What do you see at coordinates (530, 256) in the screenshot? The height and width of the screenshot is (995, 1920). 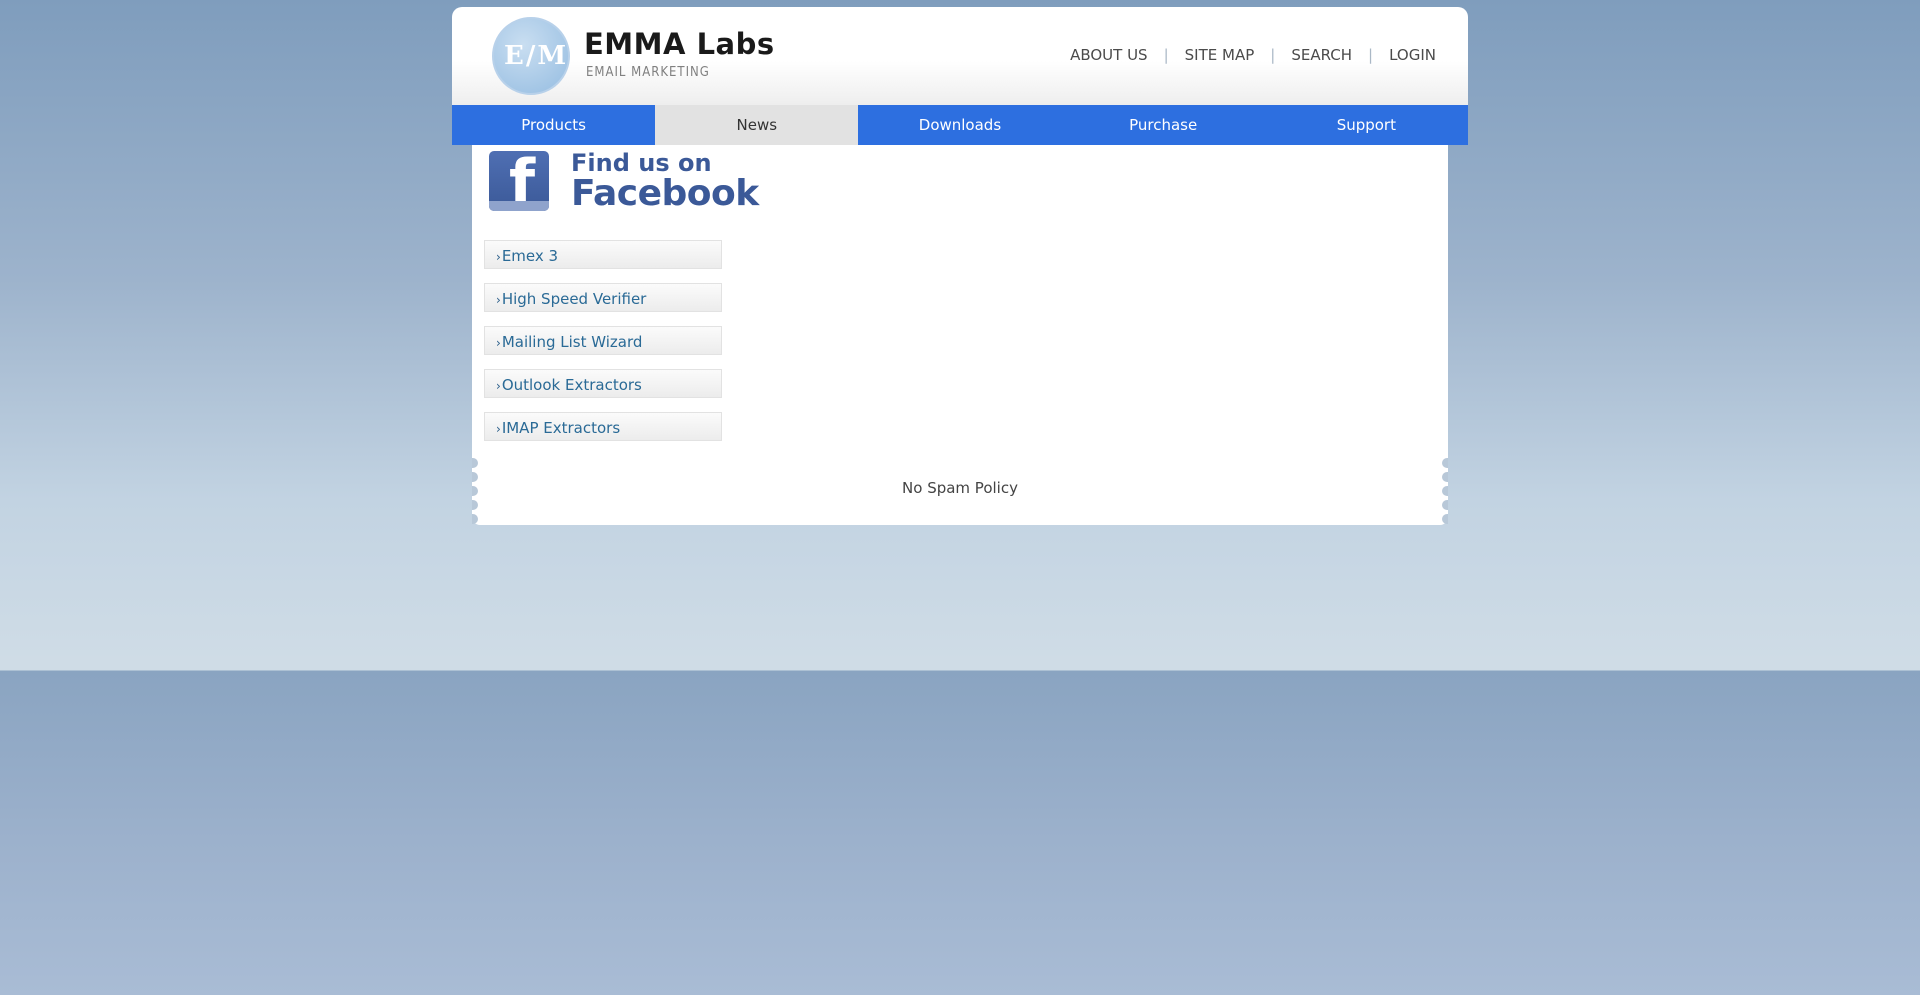 I see `product-link-label: Emex 3` at bounding box center [530, 256].